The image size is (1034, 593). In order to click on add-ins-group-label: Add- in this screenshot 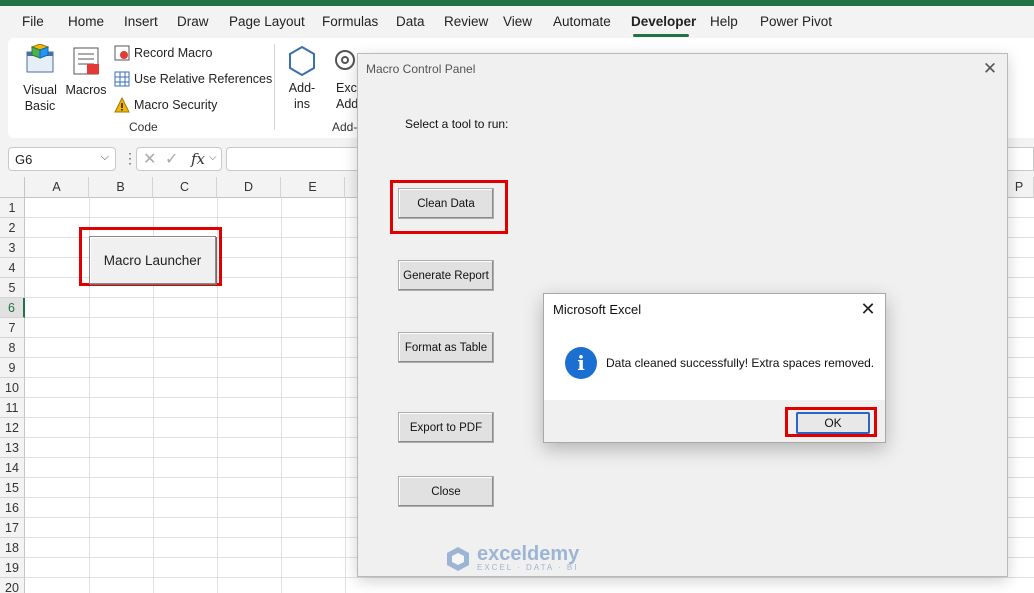, I will do `click(345, 127)`.